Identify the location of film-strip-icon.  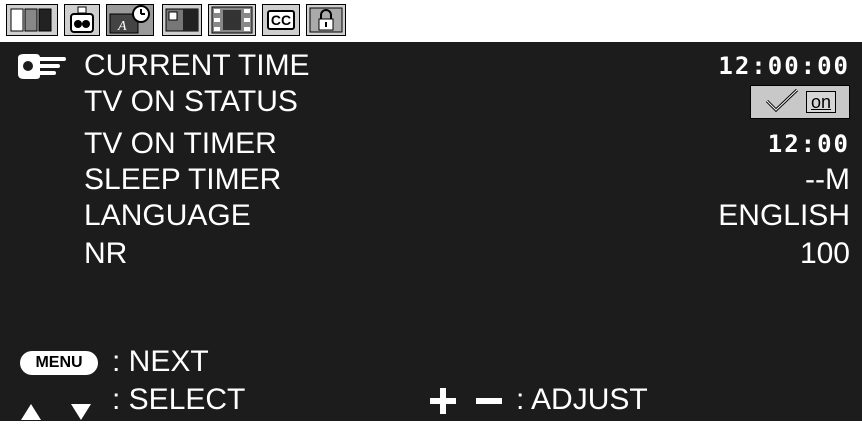
(232, 20).